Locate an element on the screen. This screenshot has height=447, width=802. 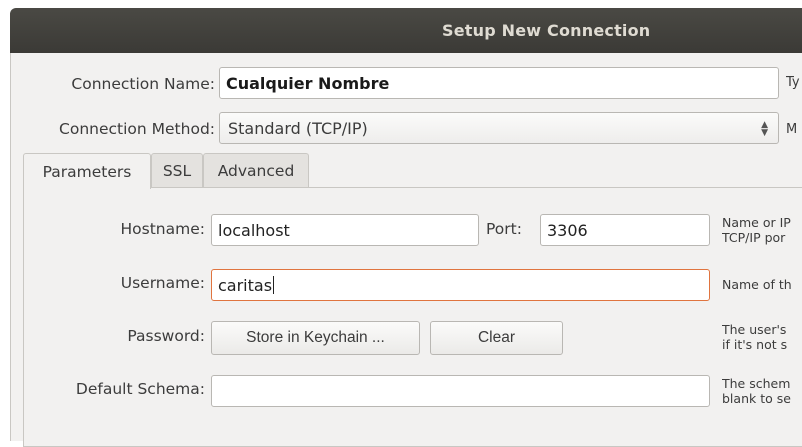
schema-hint-line-1: The schem is located at coordinates (756, 383).